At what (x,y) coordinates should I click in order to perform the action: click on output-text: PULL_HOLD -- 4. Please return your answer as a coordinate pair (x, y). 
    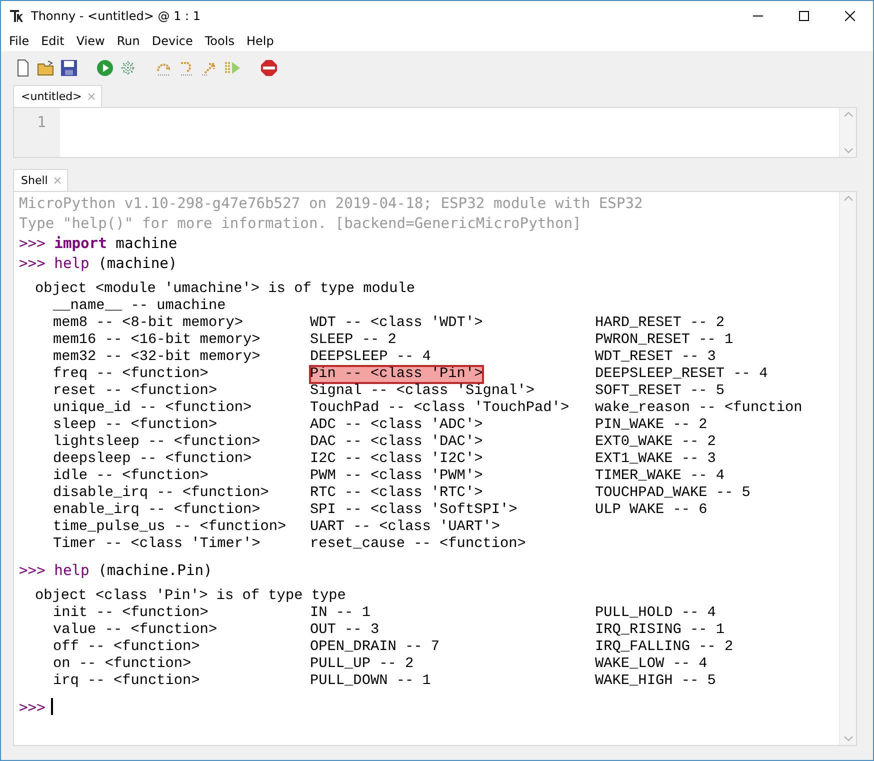
    Looking at the image, I should click on (655, 613).